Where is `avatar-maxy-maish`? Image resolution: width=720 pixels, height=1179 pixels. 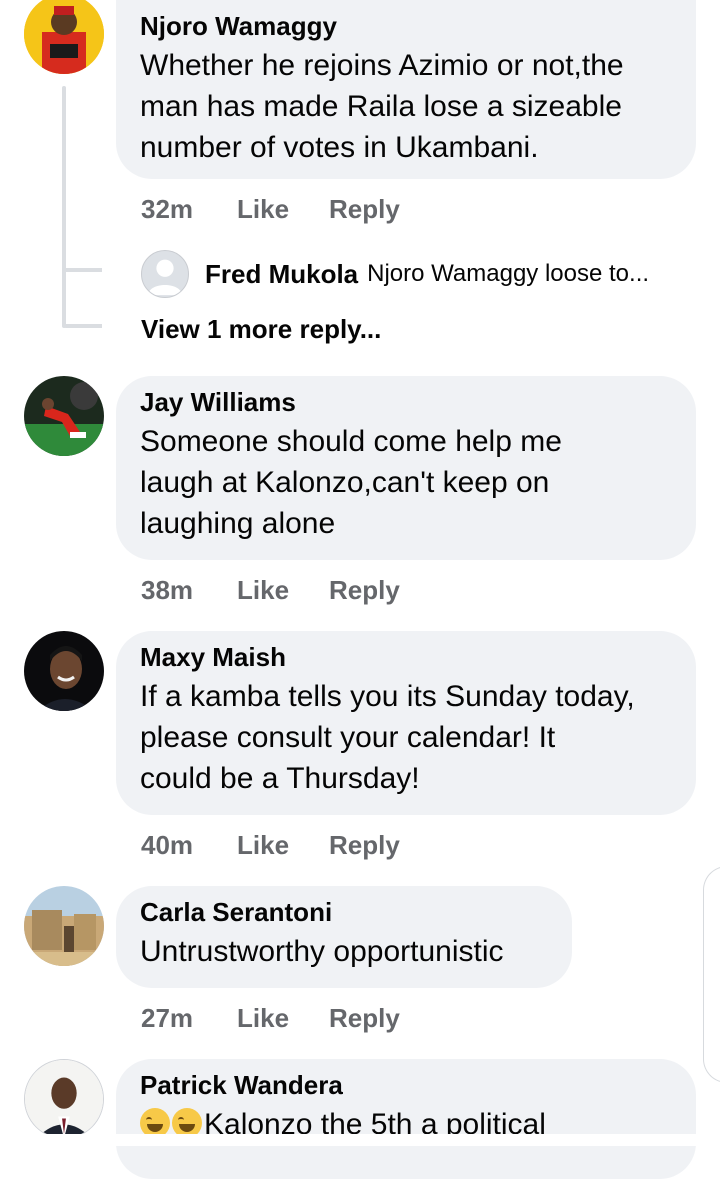 avatar-maxy-maish is located at coordinates (64, 671).